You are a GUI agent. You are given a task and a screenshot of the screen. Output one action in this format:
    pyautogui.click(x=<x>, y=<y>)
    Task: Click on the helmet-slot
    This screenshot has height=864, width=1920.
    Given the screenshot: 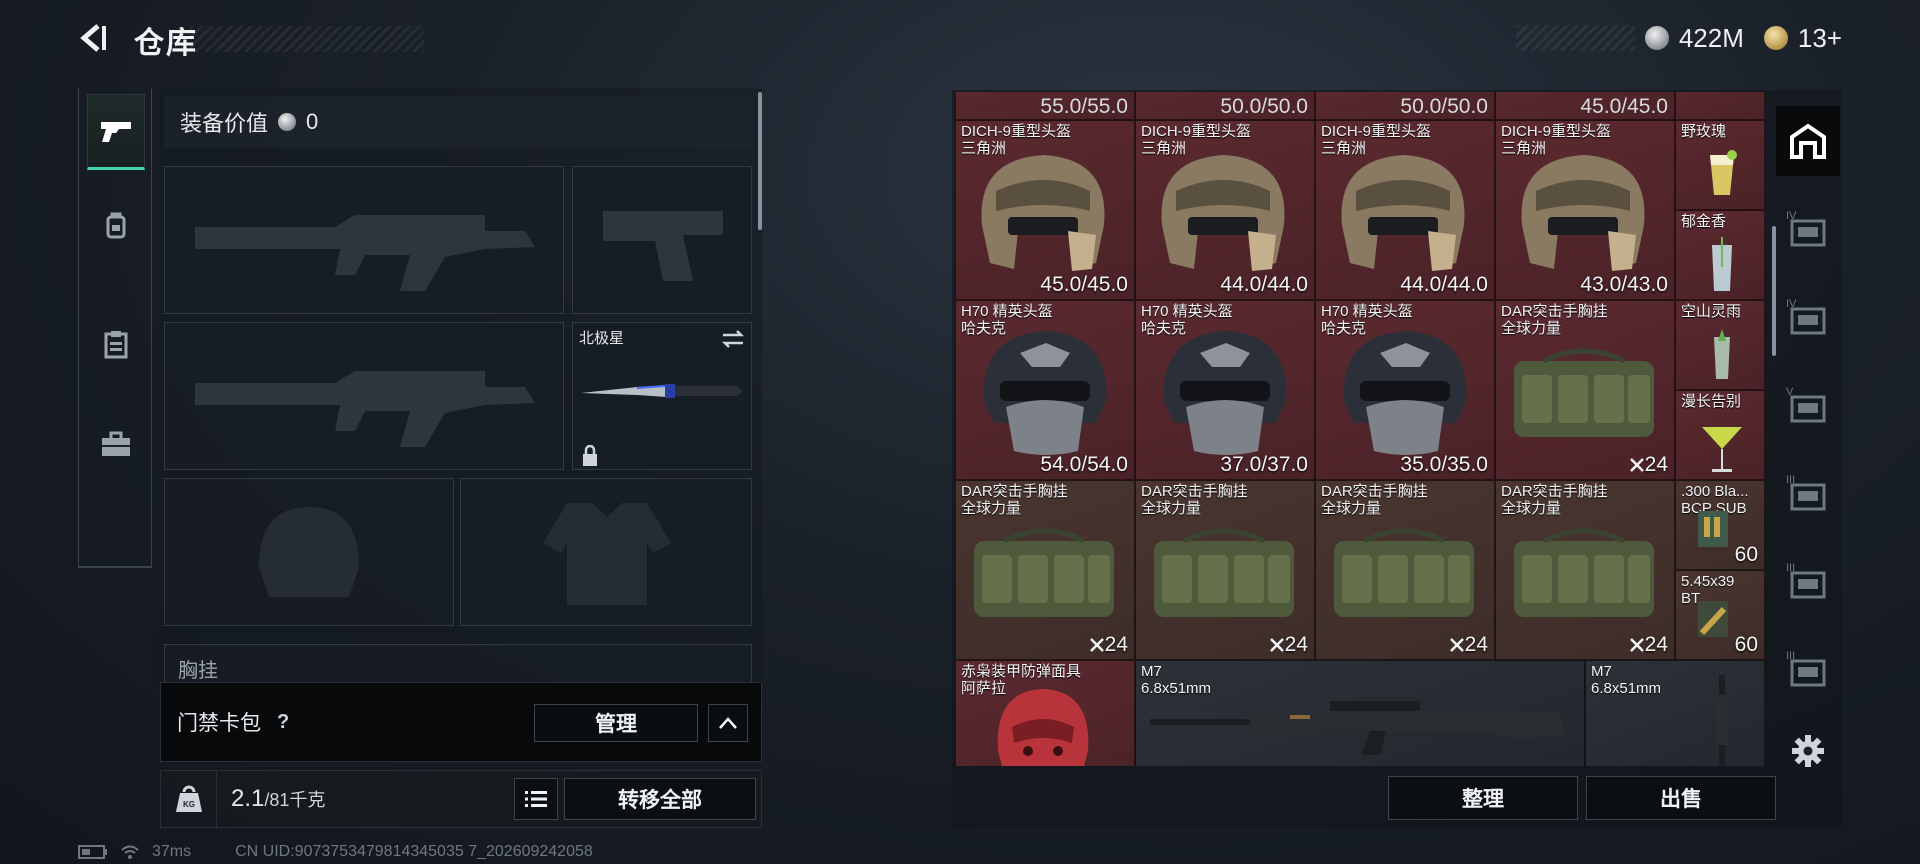 What is the action you would take?
    pyautogui.click(x=309, y=552)
    